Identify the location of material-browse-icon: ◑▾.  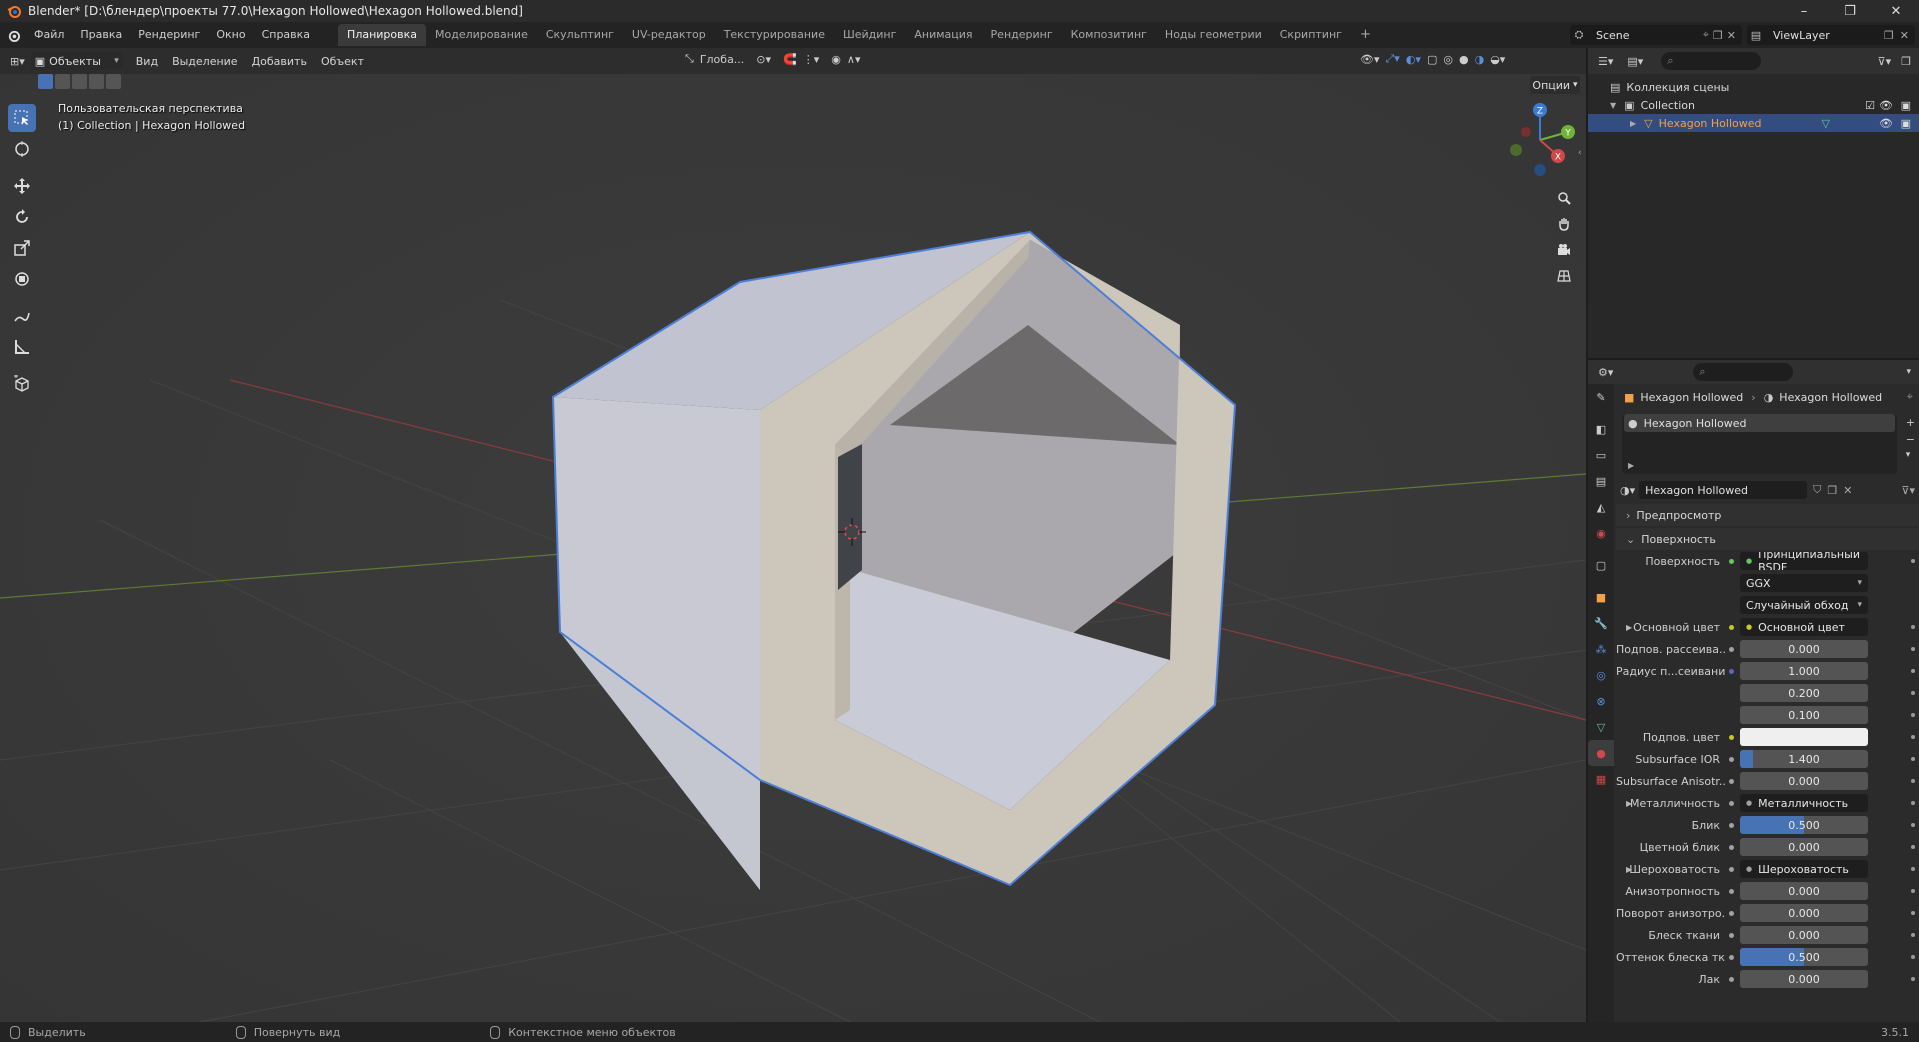
(1627, 490).